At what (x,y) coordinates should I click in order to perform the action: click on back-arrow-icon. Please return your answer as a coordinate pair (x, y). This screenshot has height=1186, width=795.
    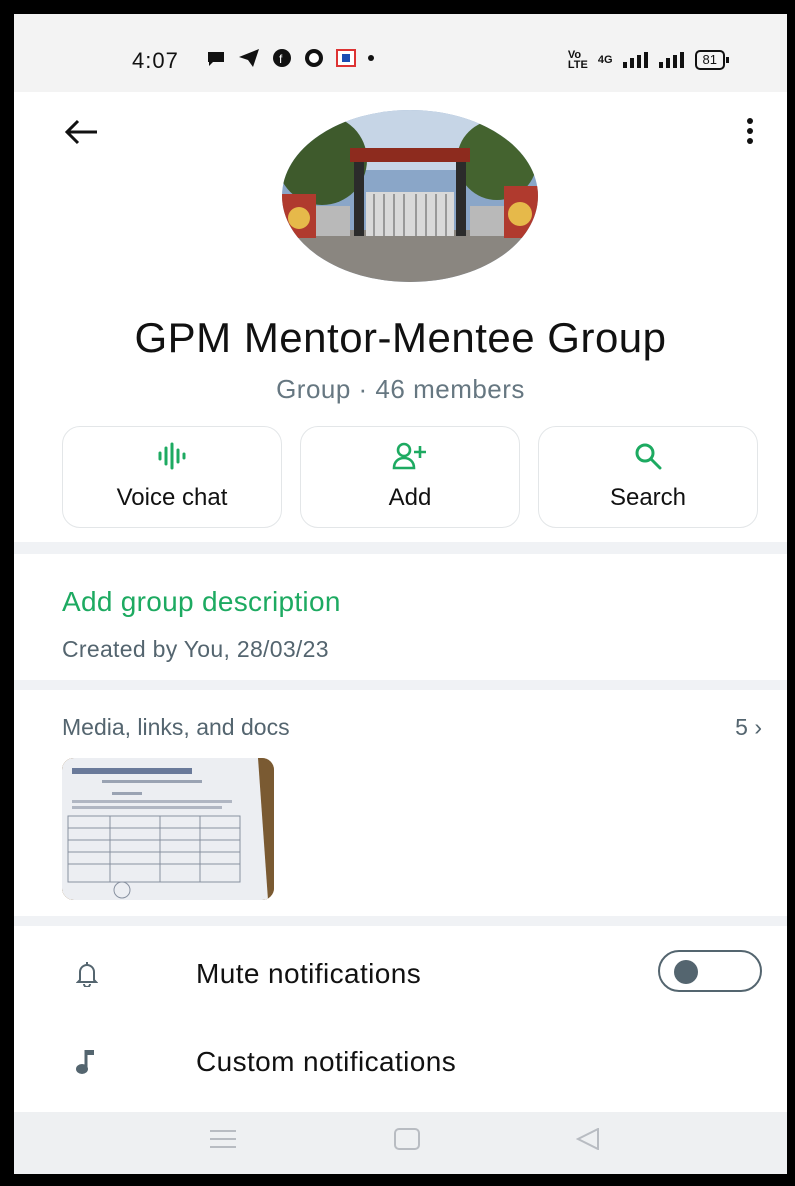
    Looking at the image, I should click on (81, 134).